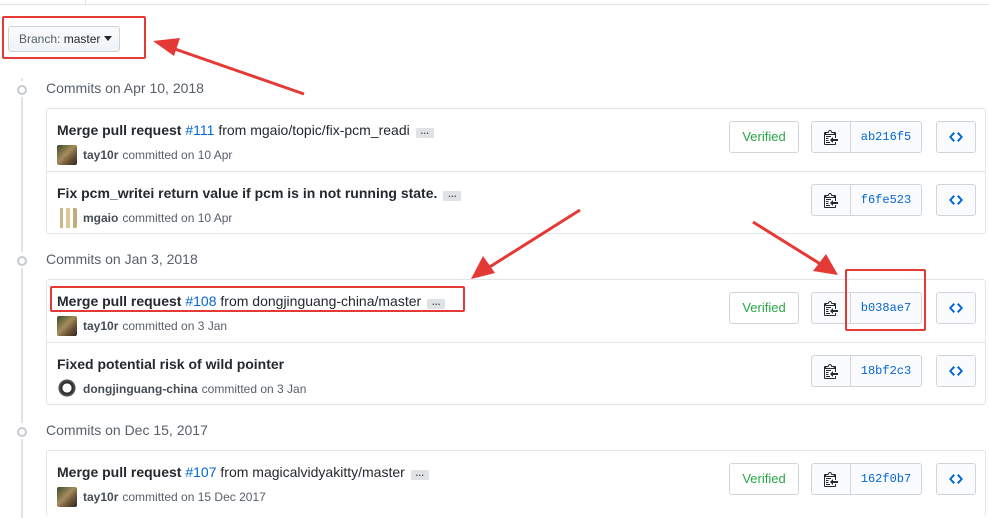 The image size is (989, 518). I want to click on commit-sha-group: b038ae7, so click(866, 308).